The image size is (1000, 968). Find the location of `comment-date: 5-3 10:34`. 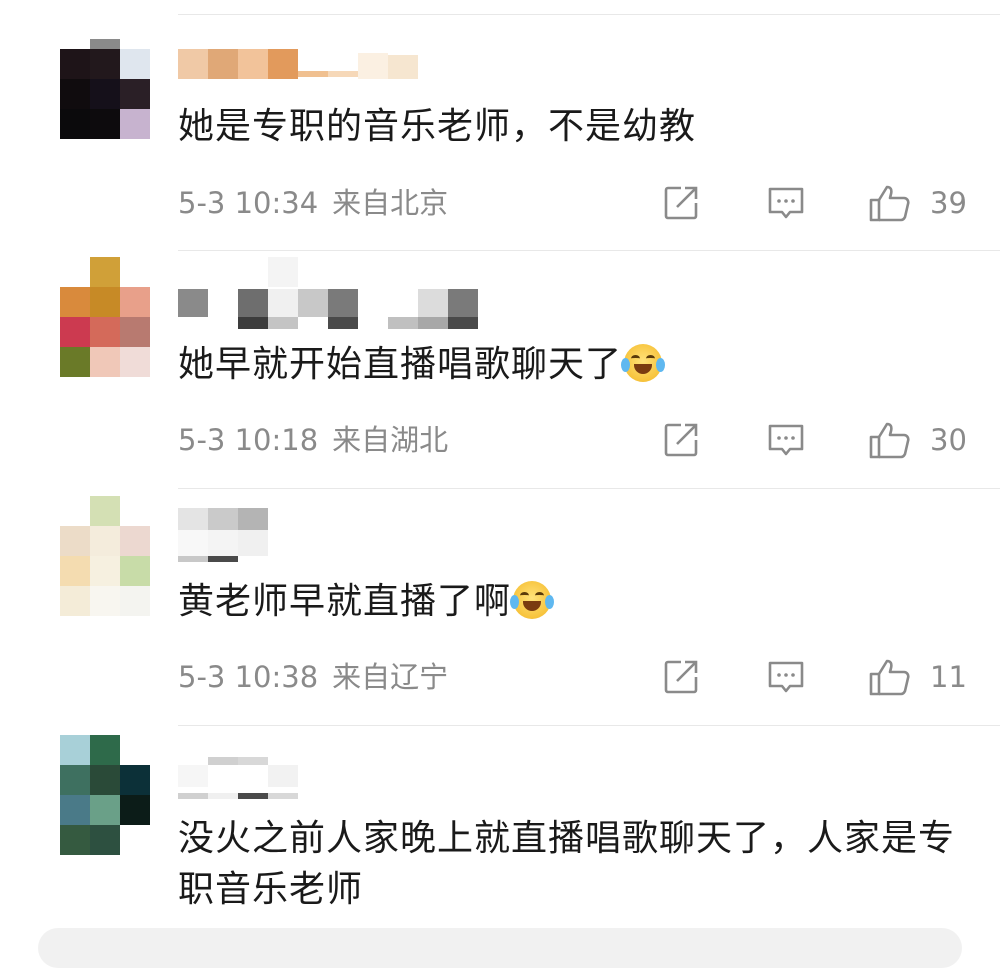

comment-date: 5-3 10:34 is located at coordinates (248, 203).